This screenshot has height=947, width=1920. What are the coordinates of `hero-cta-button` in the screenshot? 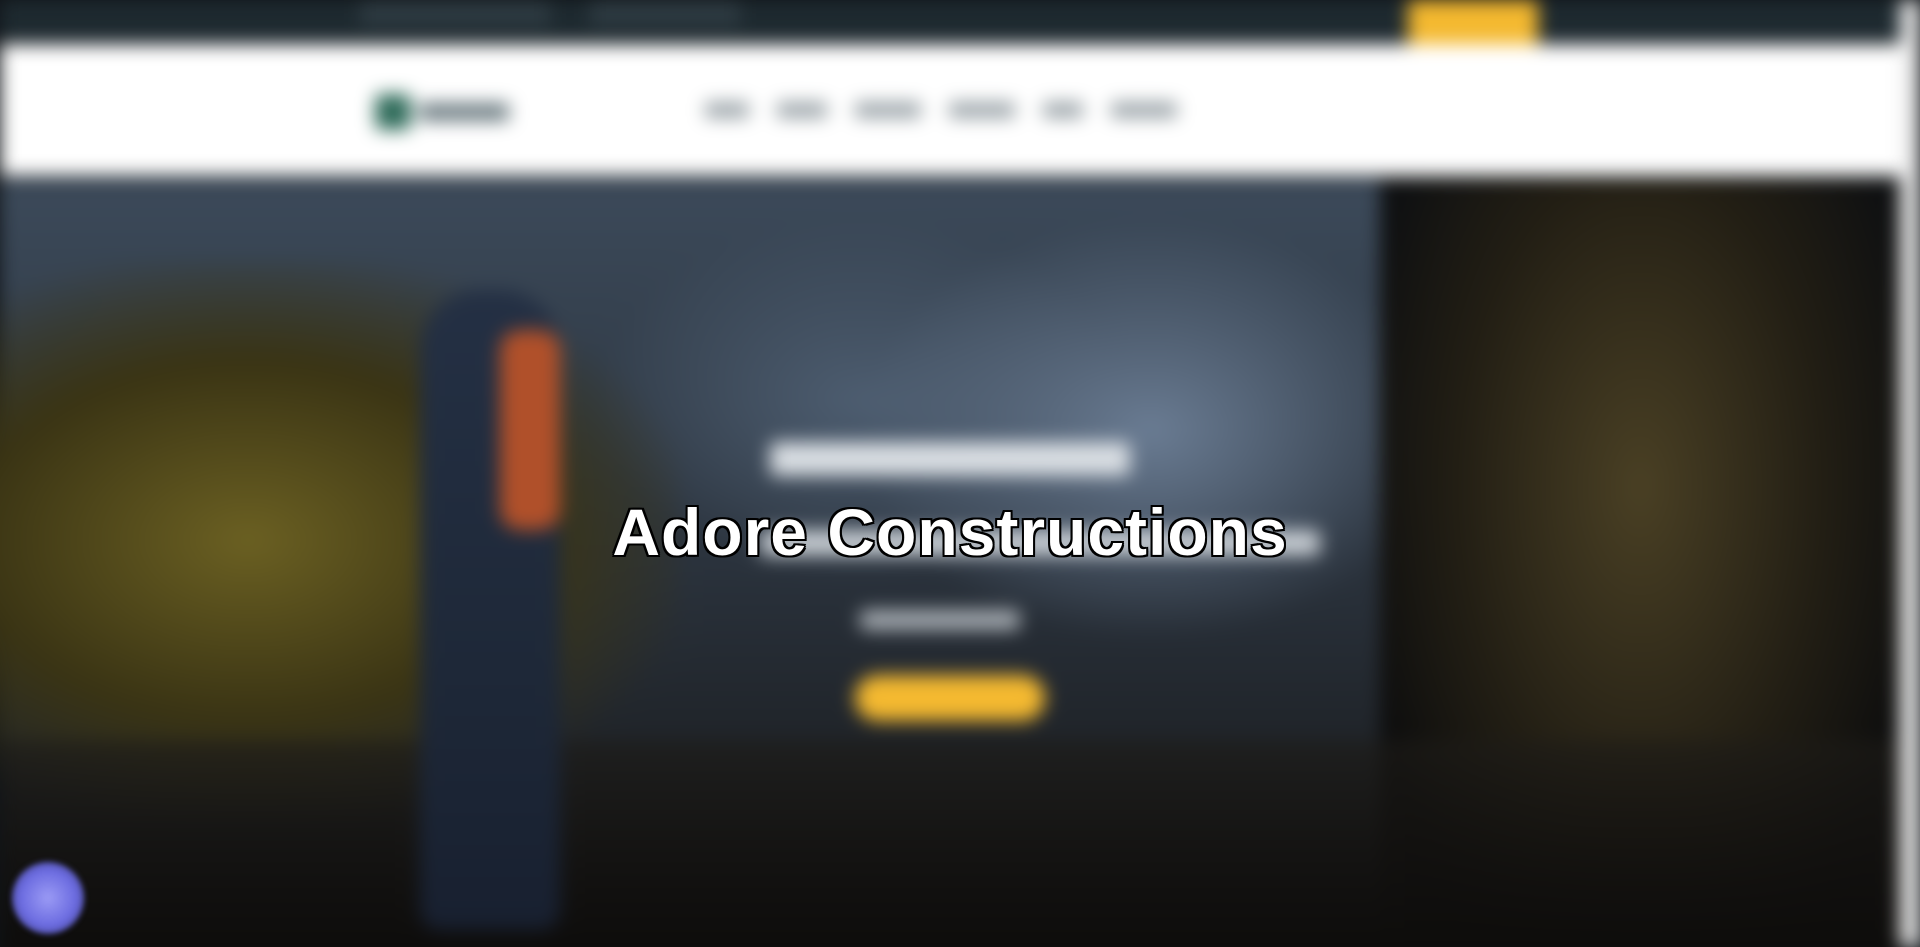 It's located at (950, 698).